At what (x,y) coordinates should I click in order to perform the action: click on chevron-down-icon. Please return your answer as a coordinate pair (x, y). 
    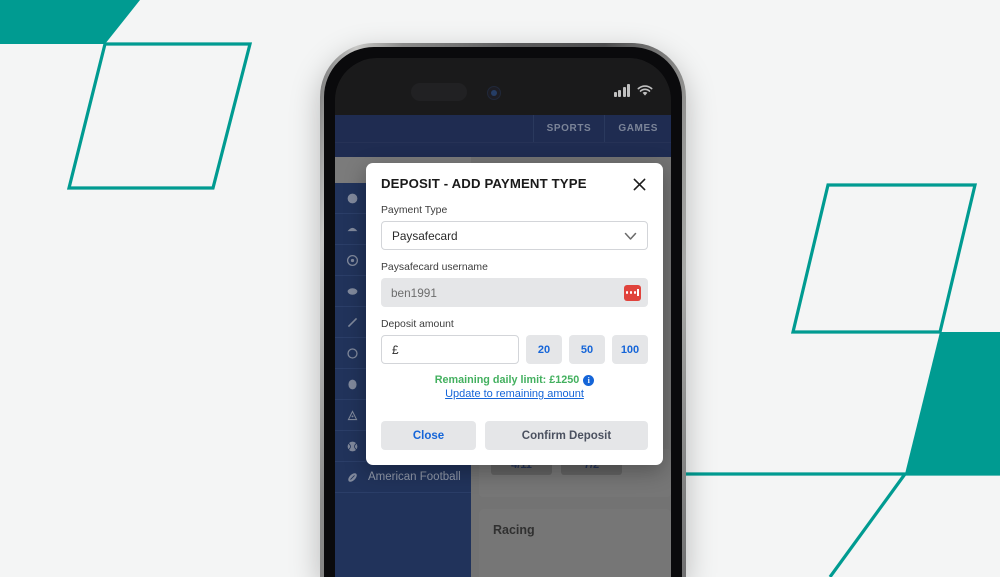
    Looking at the image, I should click on (630, 236).